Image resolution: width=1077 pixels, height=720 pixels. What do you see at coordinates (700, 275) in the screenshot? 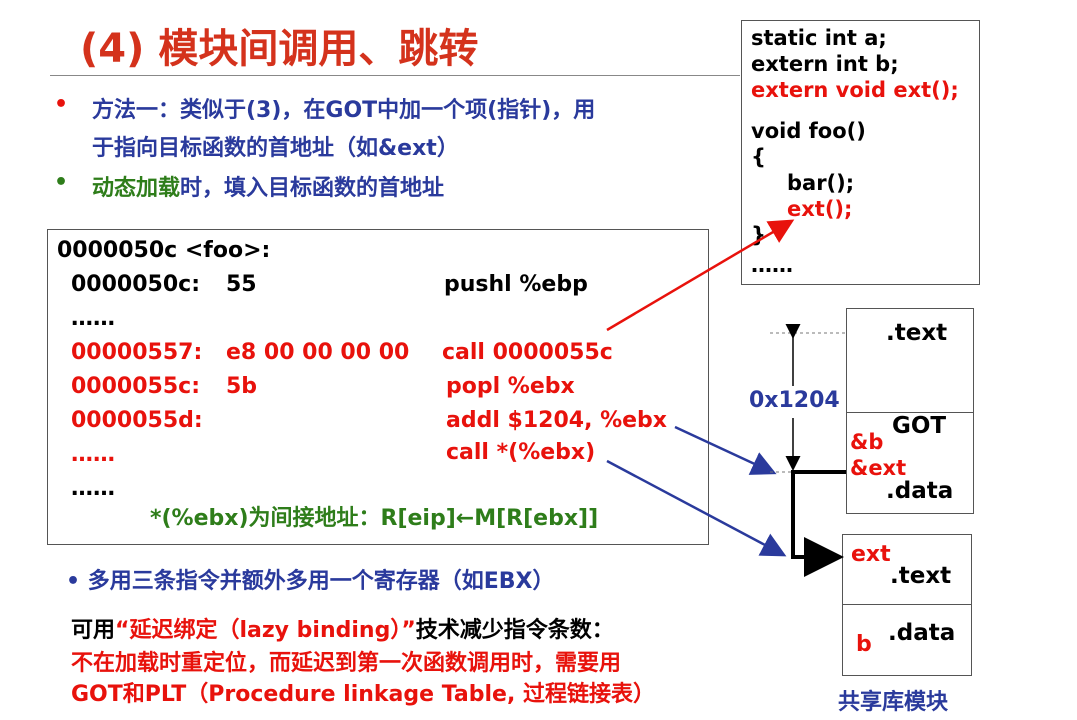
I see `call-to-ext-arrow` at bounding box center [700, 275].